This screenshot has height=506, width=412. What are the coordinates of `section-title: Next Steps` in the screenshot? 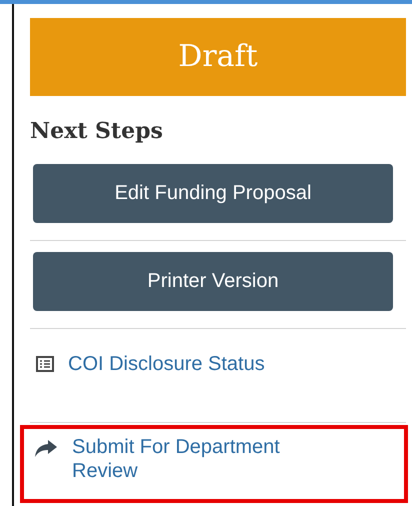 It's located at (97, 131).